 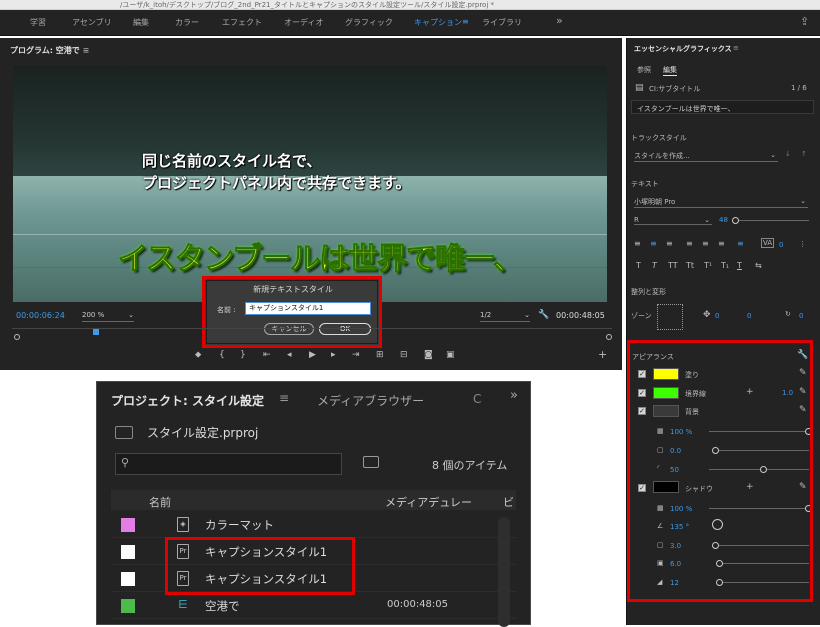 What do you see at coordinates (450, 355) in the screenshot?
I see `comparison-view-icon: ▣` at bounding box center [450, 355].